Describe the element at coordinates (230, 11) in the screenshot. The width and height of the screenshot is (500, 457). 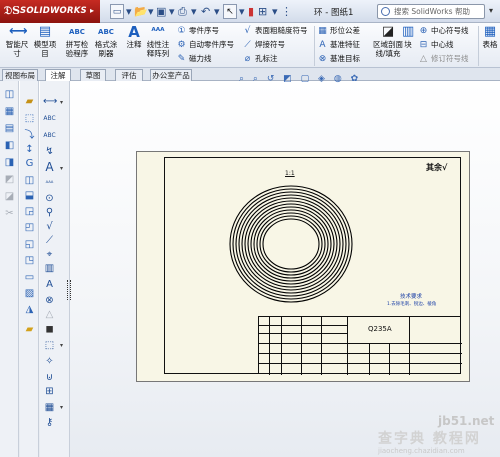
I see `select-pointer-icon: ↖` at that location.